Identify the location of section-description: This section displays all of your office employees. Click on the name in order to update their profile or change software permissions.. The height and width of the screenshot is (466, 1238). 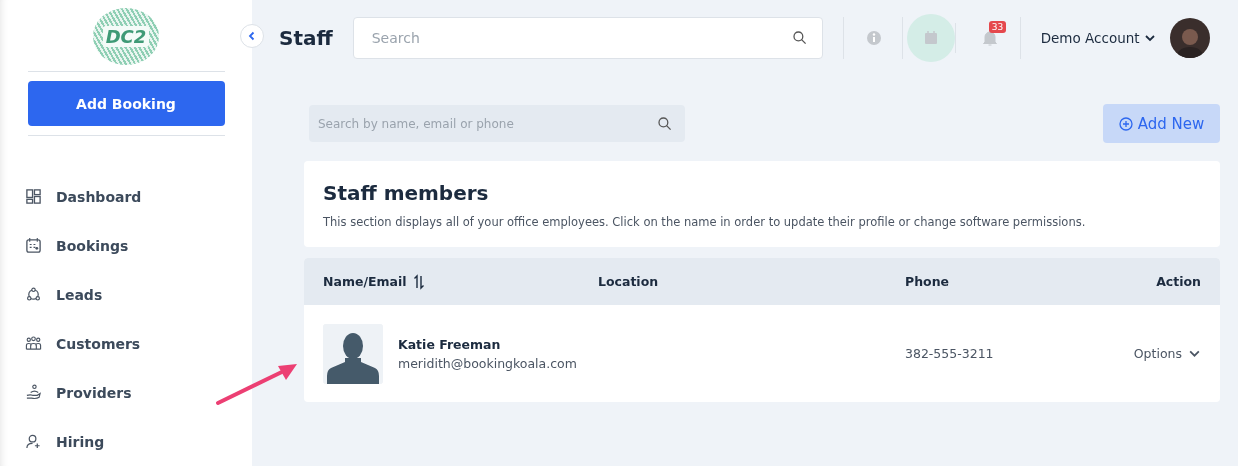
(705, 222).